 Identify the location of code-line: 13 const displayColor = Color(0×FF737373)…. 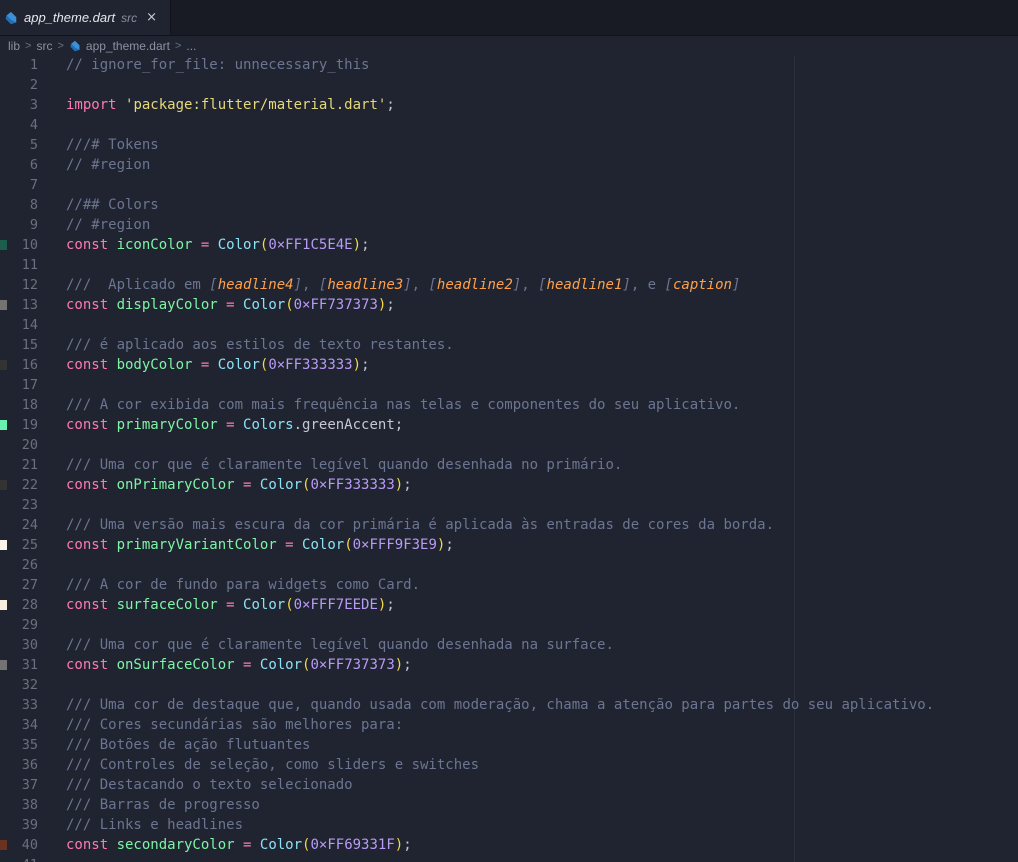
(509, 305).